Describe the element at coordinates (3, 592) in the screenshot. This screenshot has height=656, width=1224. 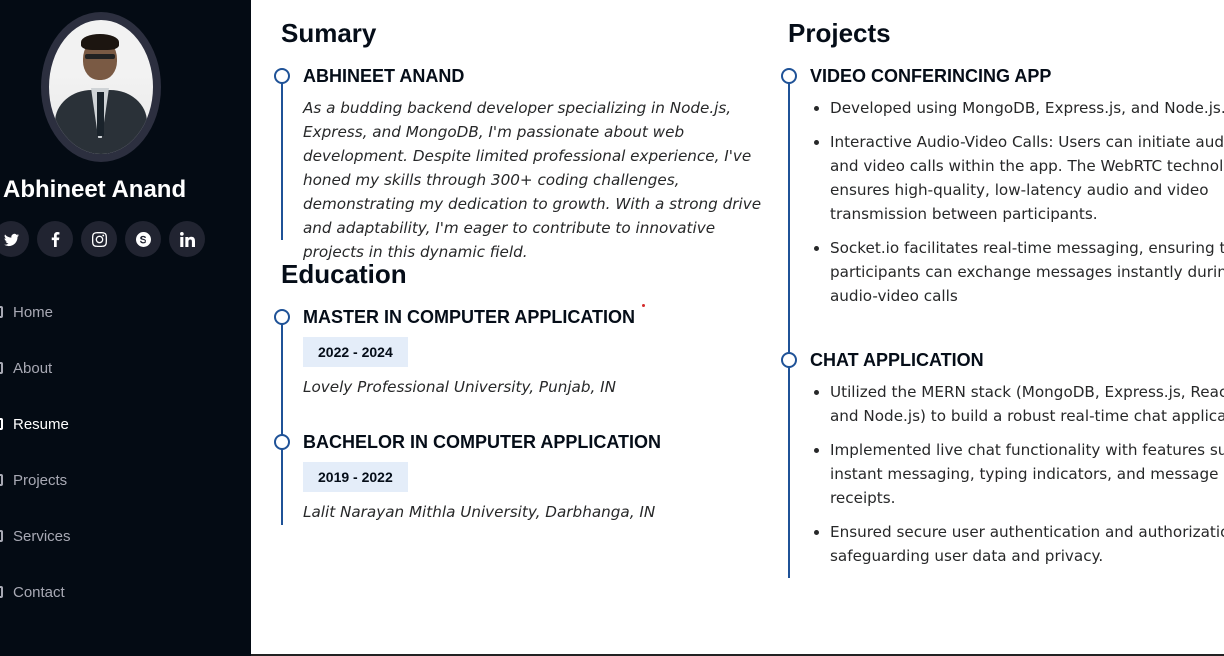
I see `envelope-icon` at that location.